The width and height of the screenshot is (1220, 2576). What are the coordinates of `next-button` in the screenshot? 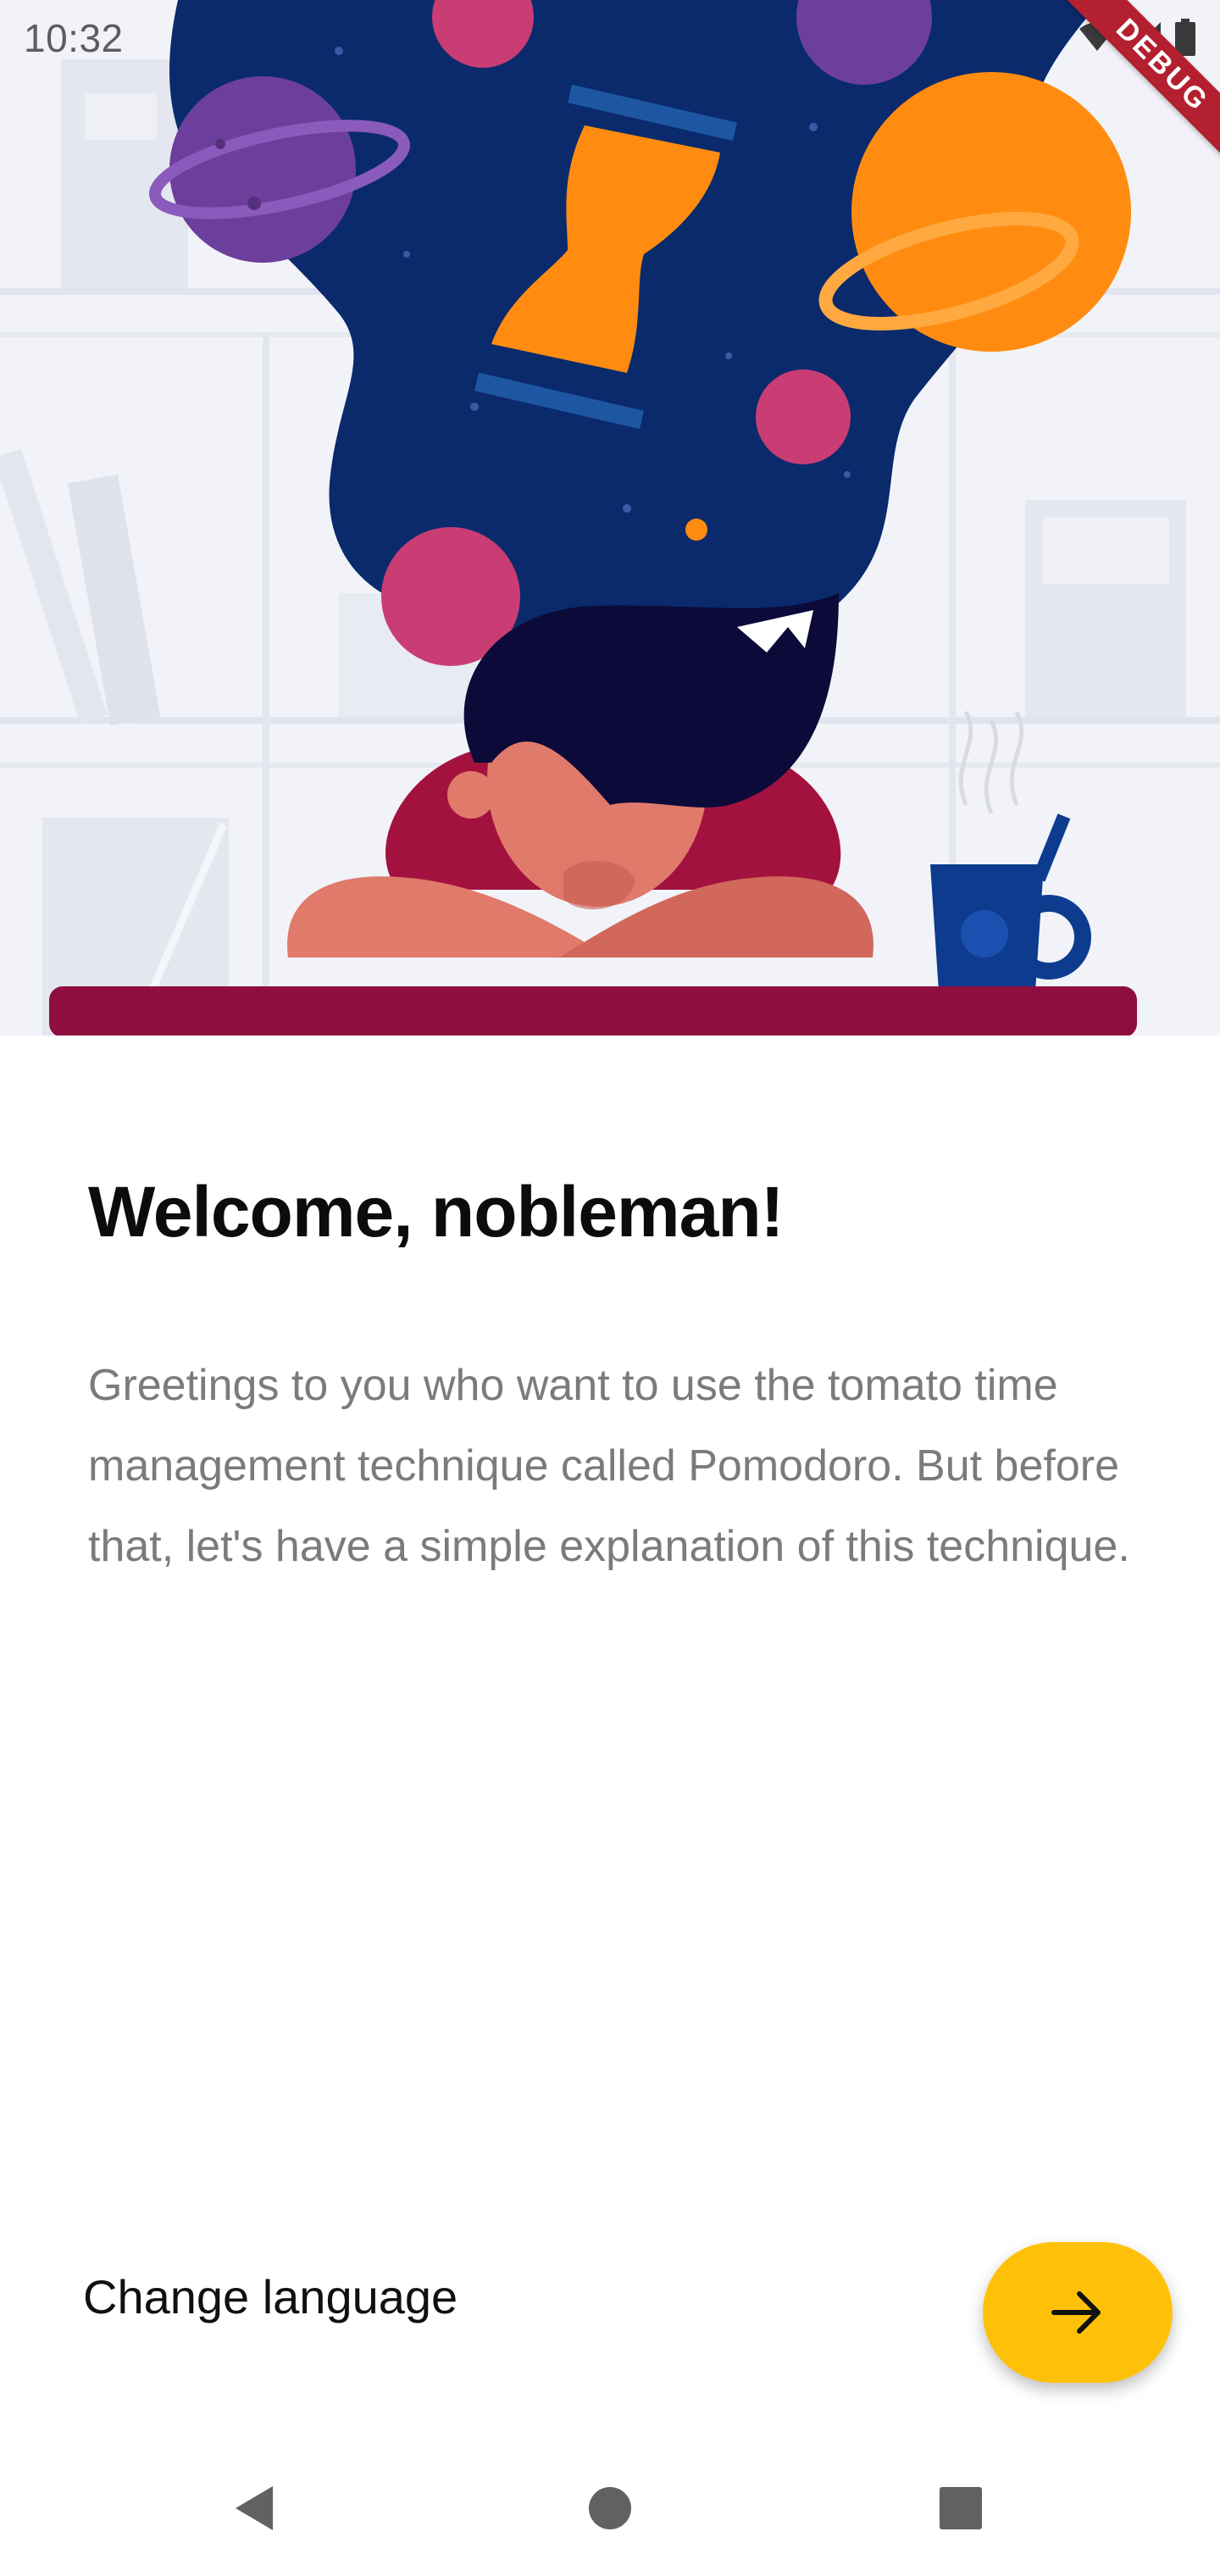 It's located at (1078, 2312).